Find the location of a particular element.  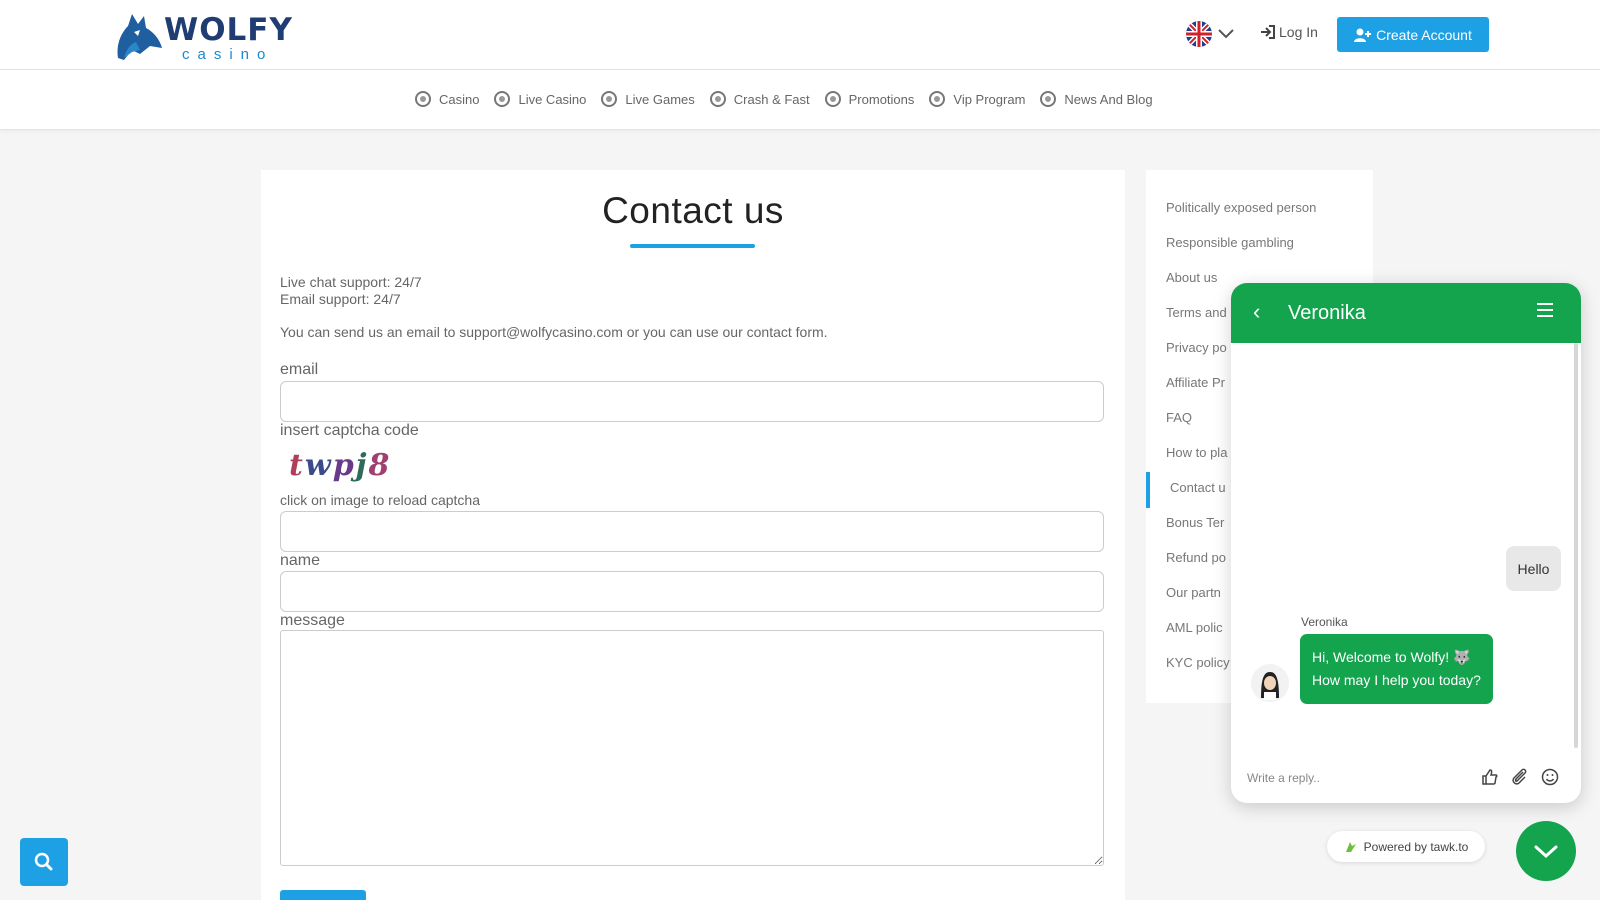

nav-item-label: Live Games is located at coordinates (660, 99).